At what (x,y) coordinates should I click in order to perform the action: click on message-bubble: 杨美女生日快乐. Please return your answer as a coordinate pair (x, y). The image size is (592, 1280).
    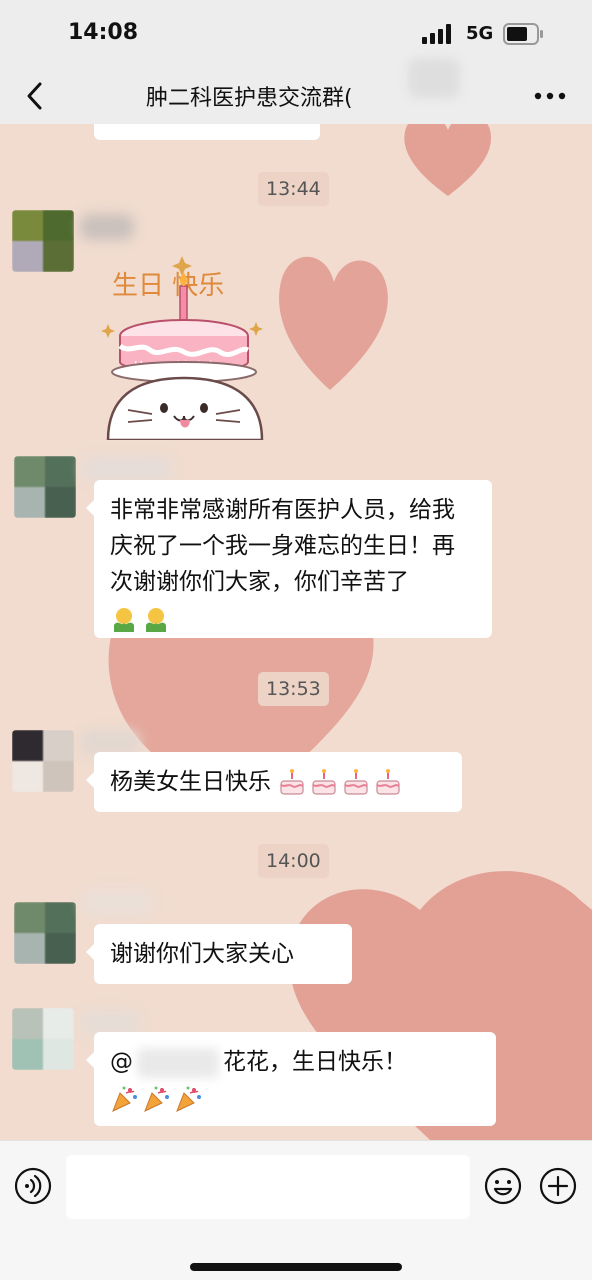
    Looking at the image, I should click on (274, 782).